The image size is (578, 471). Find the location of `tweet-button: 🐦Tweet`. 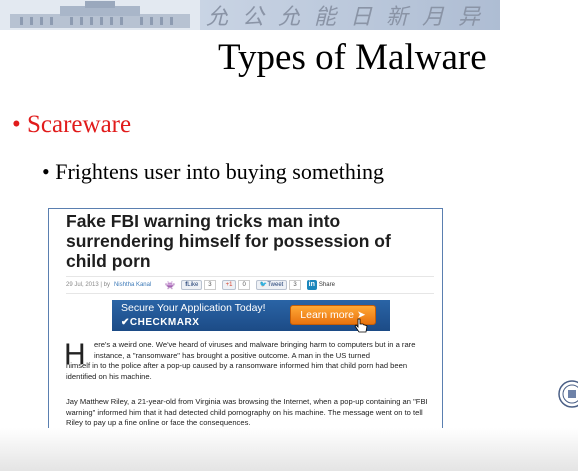

tweet-button: 🐦Tweet is located at coordinates (271, 285).